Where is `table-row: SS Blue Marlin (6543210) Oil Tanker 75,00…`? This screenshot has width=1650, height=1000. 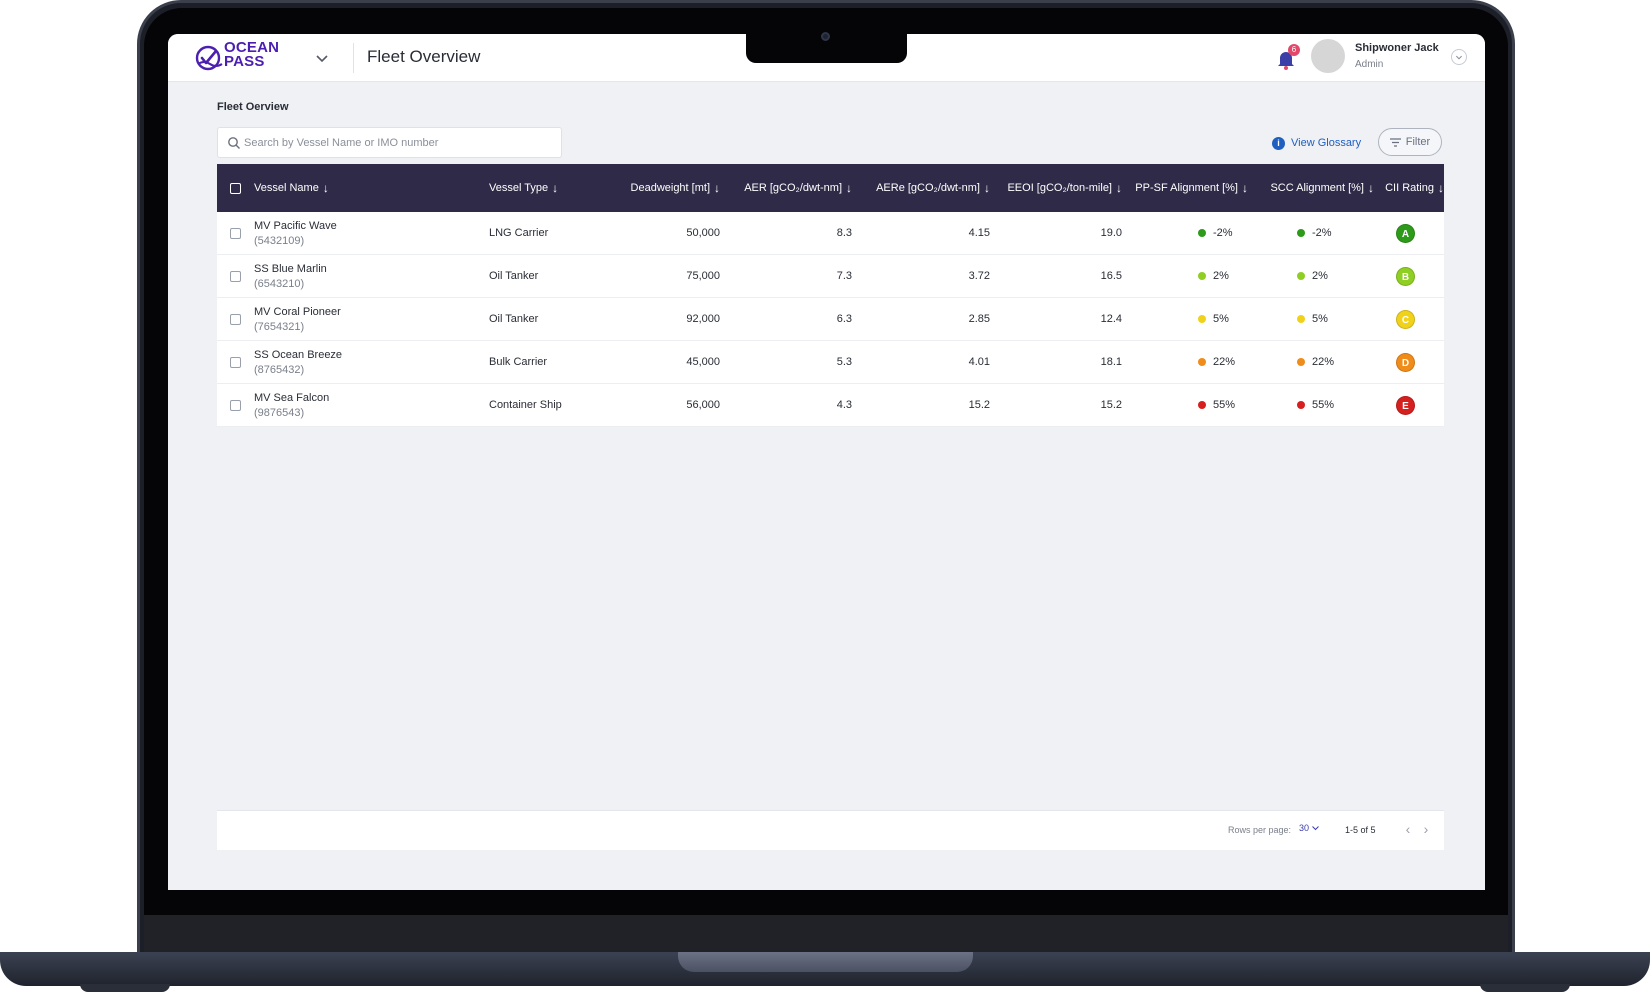
table-row: SS Blue Marlin (6543210) Oil Tanker 75,00… is located at coordinates (830, 276).